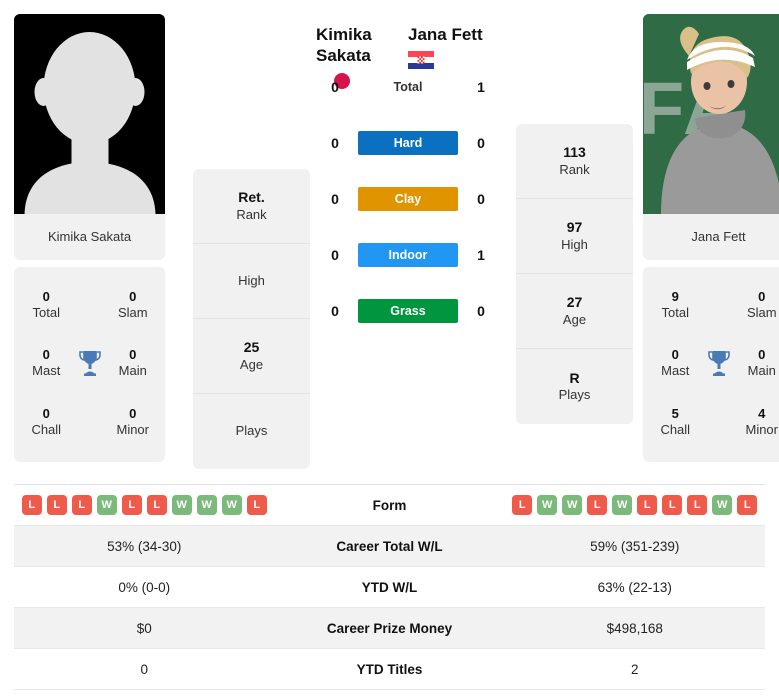  Describe the element at coordinates (761, 421) in the screenshot. I see `right-titles-minor: 4 Minor` at that location.